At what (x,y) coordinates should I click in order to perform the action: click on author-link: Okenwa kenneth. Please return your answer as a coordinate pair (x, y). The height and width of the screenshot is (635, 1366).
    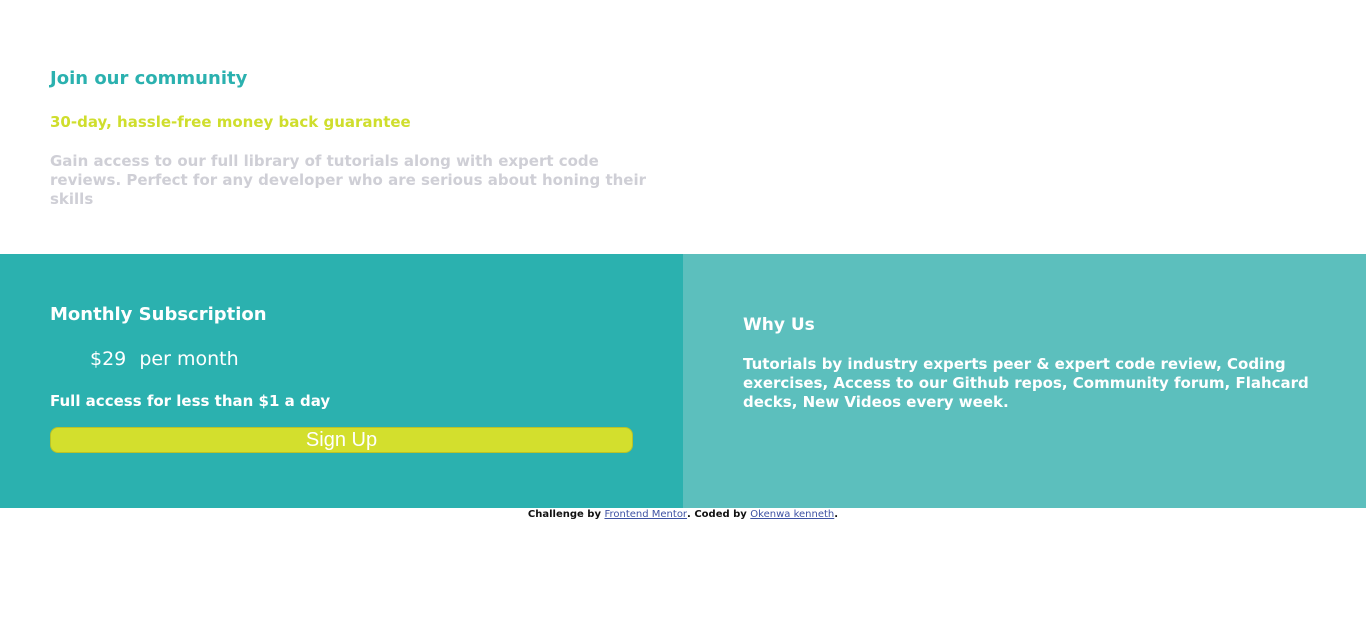
    Looking at the image, I should click on (792, 514).